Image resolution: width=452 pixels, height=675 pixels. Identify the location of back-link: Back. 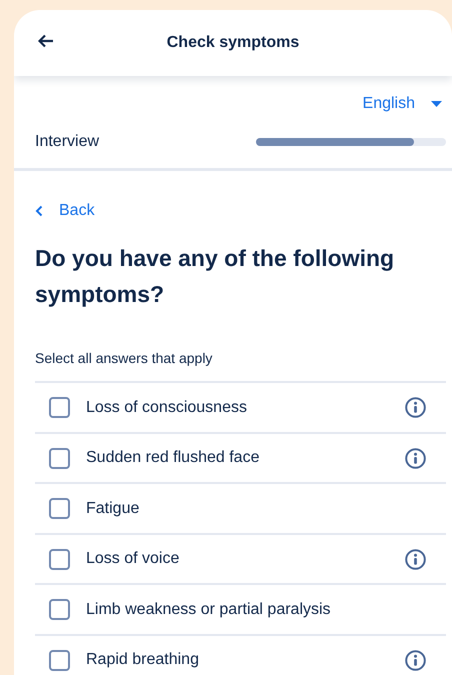
(65, 211).